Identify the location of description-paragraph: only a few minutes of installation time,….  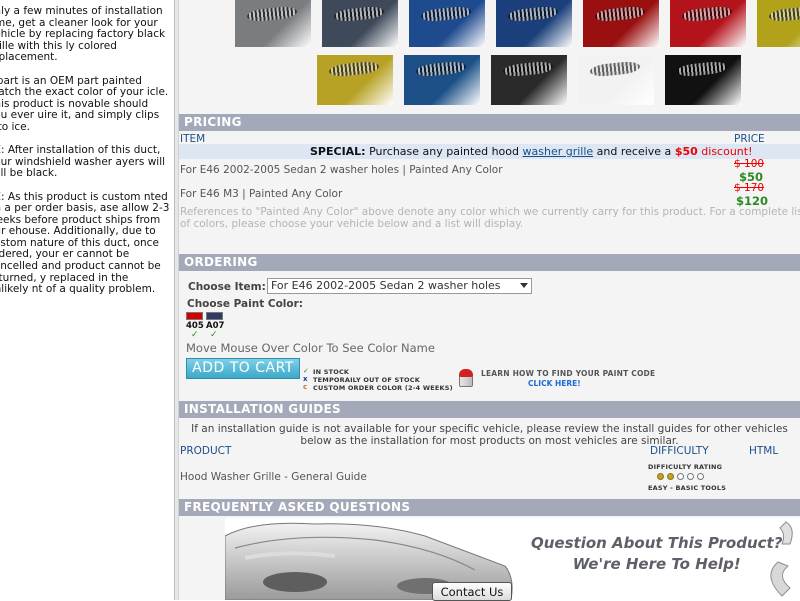
(83, 34).